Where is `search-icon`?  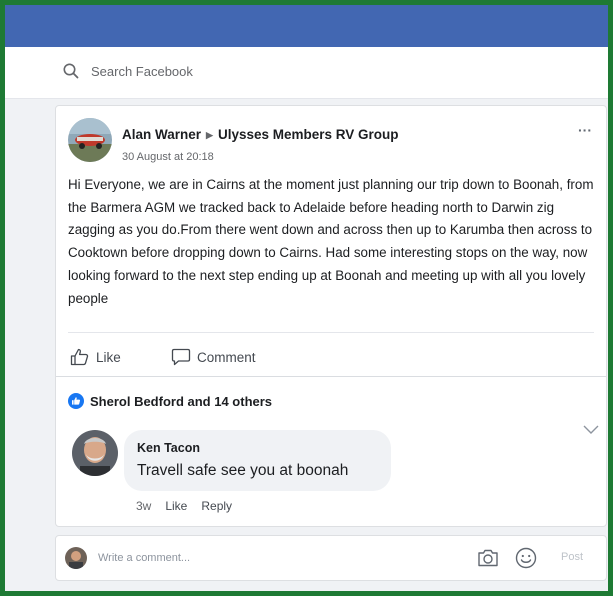 search-icon is located at coordinates (71, 71).